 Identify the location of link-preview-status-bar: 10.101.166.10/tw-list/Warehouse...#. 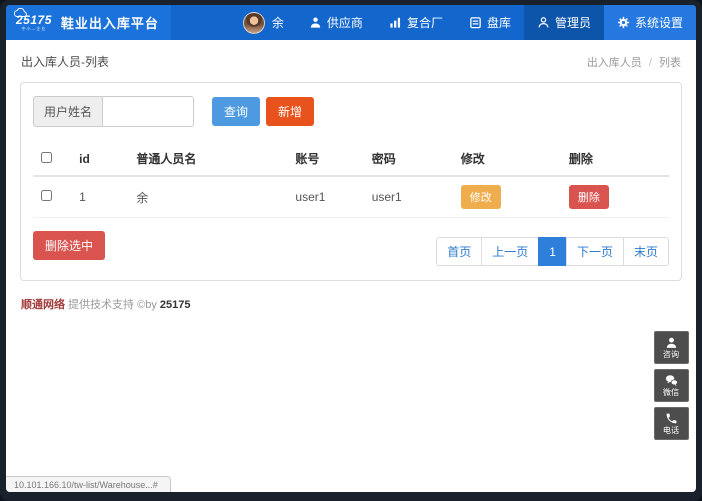
(88, 484).